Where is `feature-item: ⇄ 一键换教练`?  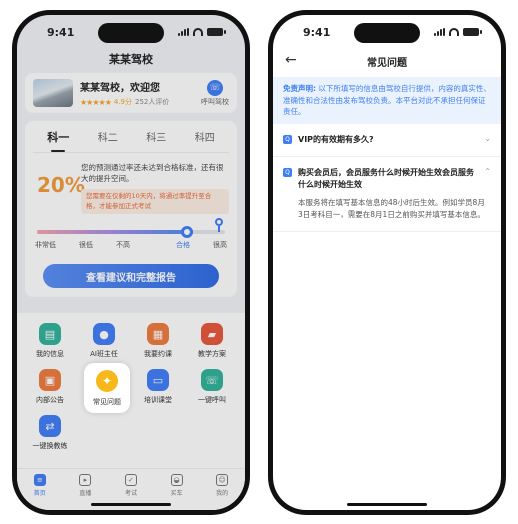
feature-item: ⇄ 一键换教练 is located at coordinates (50, 433).